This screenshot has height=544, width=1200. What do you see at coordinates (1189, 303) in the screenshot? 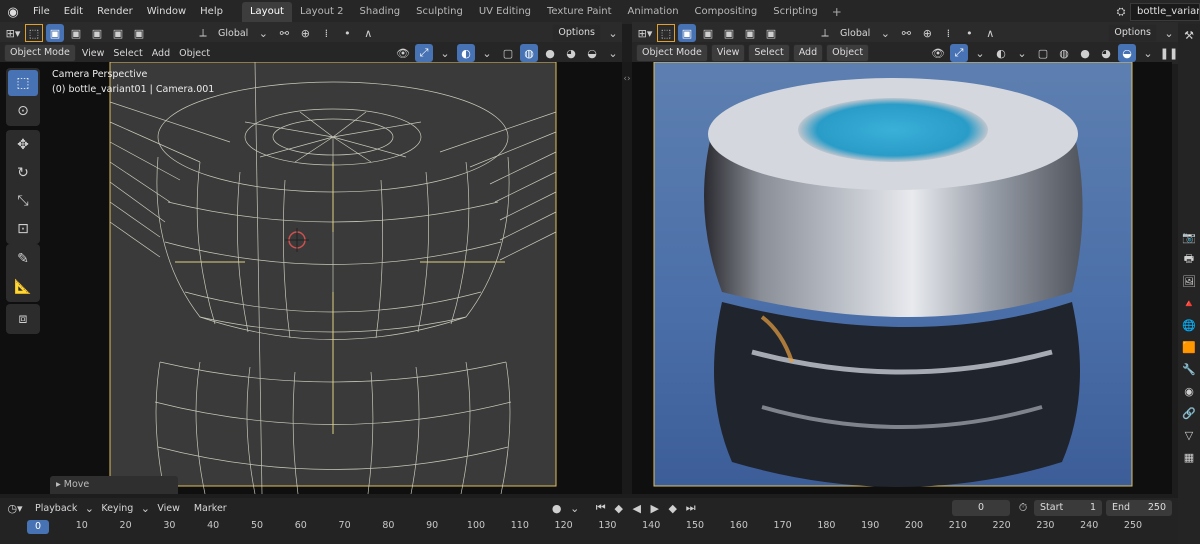
I see `scene-properties-icon: 🔺` at bounding box center [1189, 303].